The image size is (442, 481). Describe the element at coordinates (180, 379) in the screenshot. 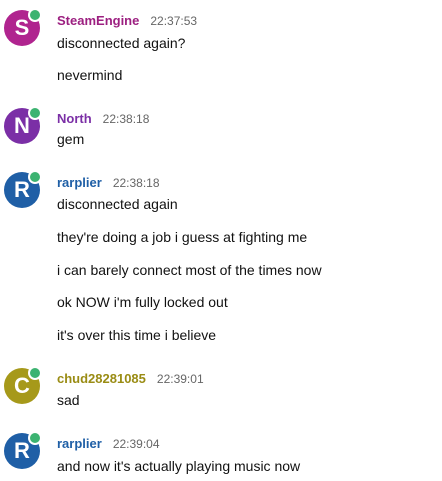

I see `timestamp: 22:39:01` at that location.